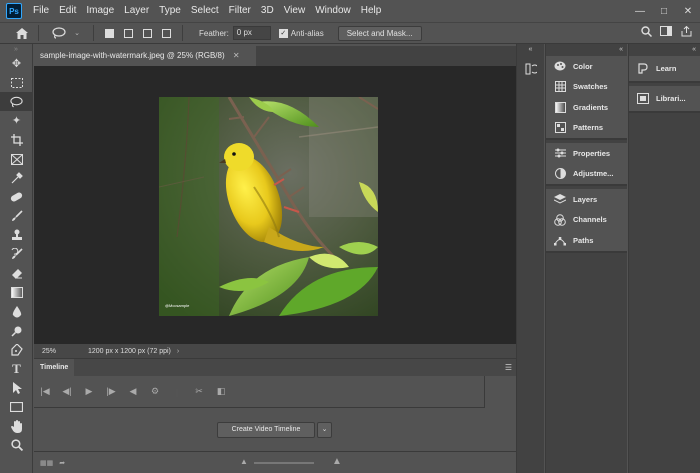 The width and height of the screenshot is (700, 473). Describe the element at coordinates (45, 391) in the screenshot. I see `first-frame-icon: |◀` at that location.